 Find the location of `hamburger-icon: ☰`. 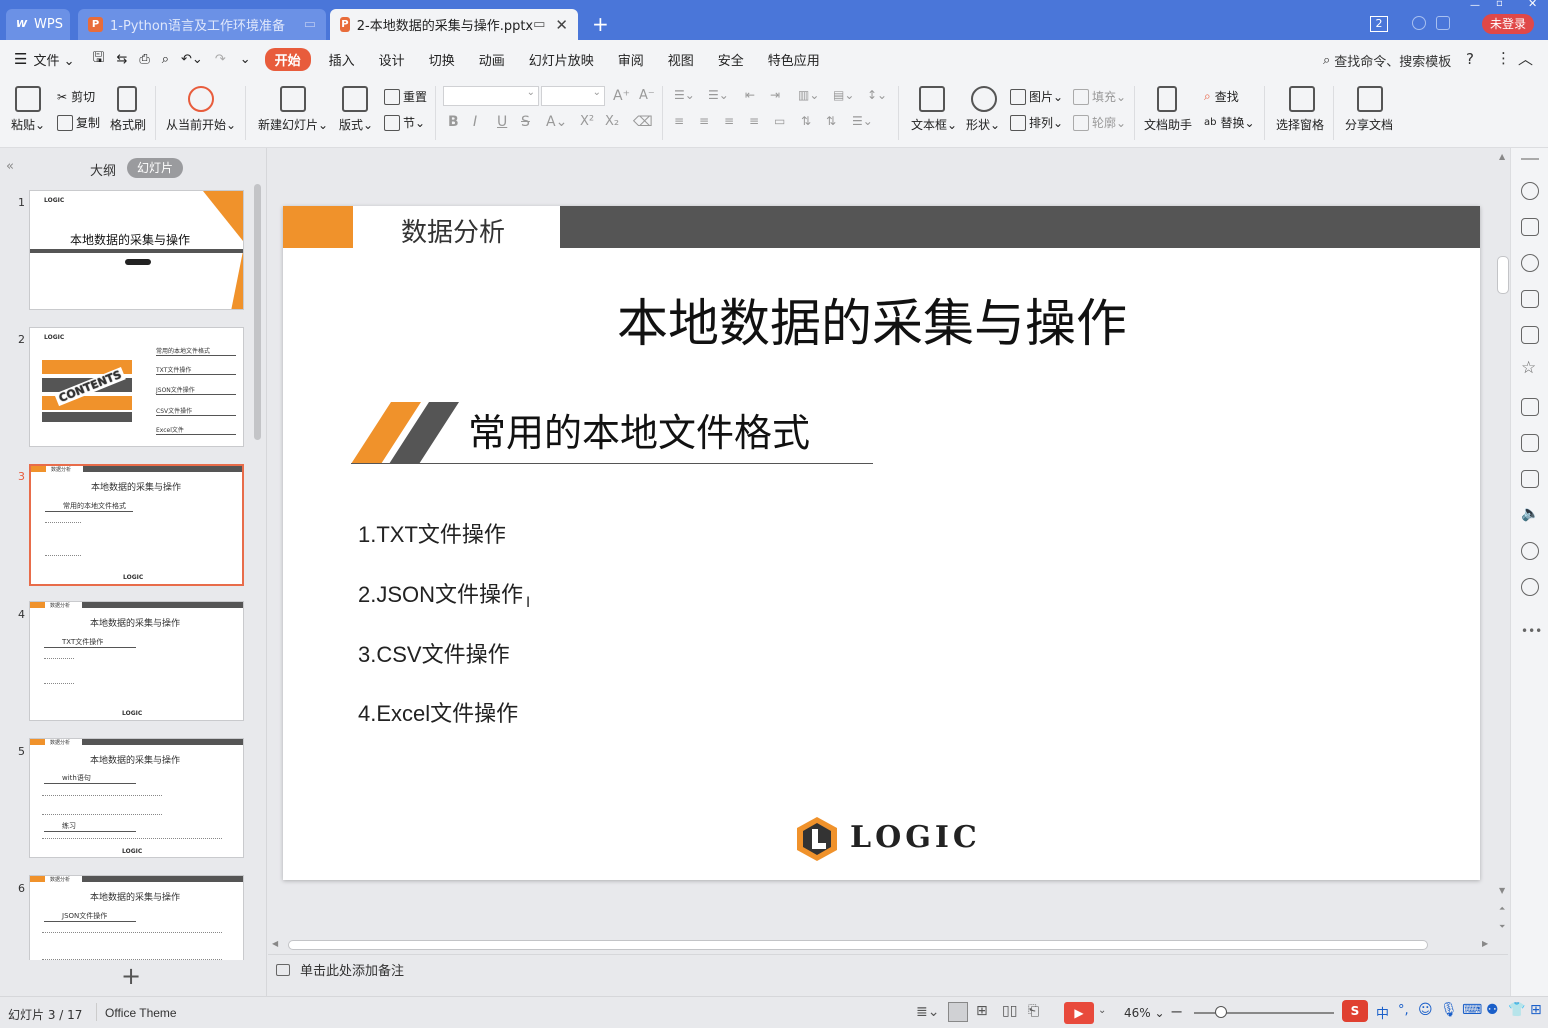

hamburger-icon: ☰ is located at coordinates (14, 59).